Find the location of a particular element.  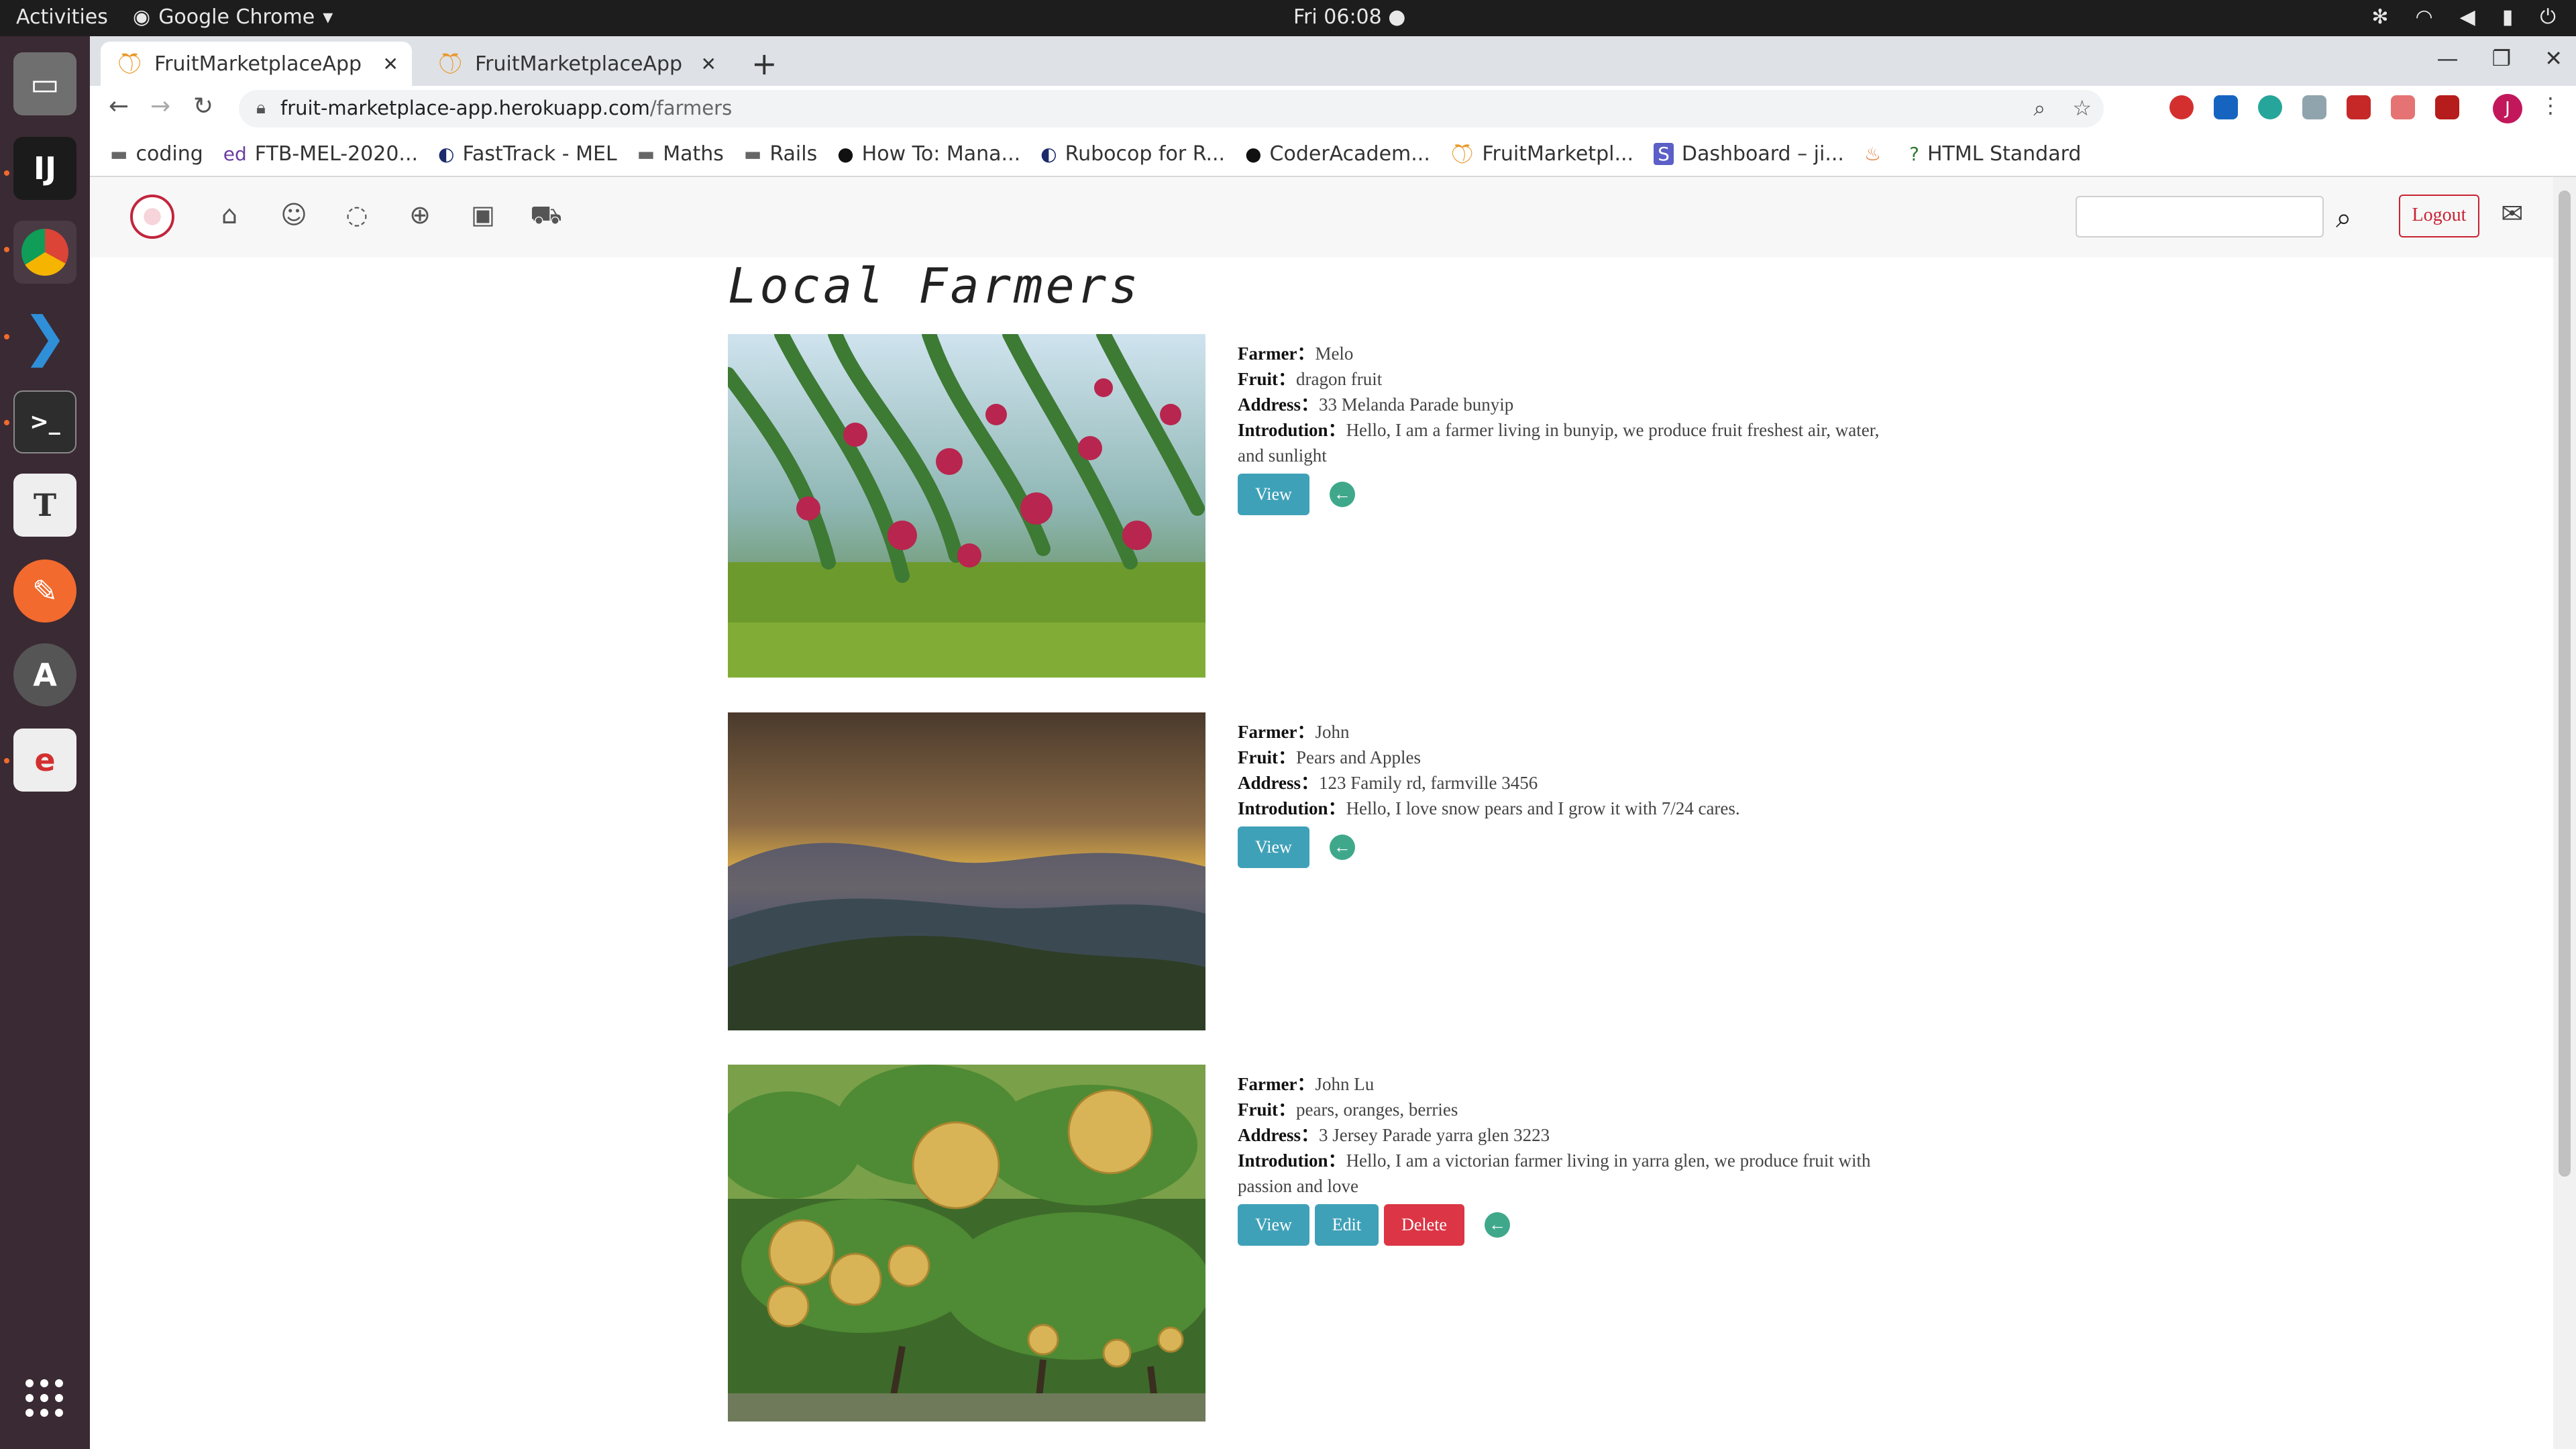

vscode-icon: ❯ is located at coordinates (44, 336).